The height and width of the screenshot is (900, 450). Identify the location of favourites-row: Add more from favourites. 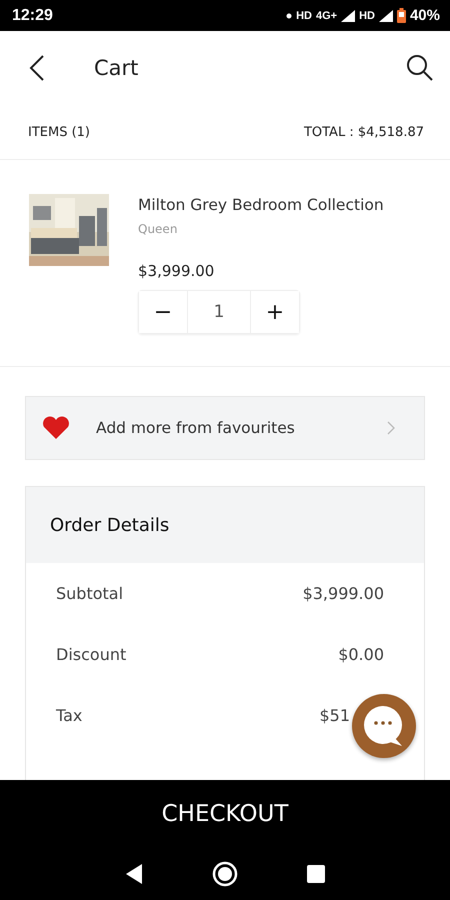
(225, 428).